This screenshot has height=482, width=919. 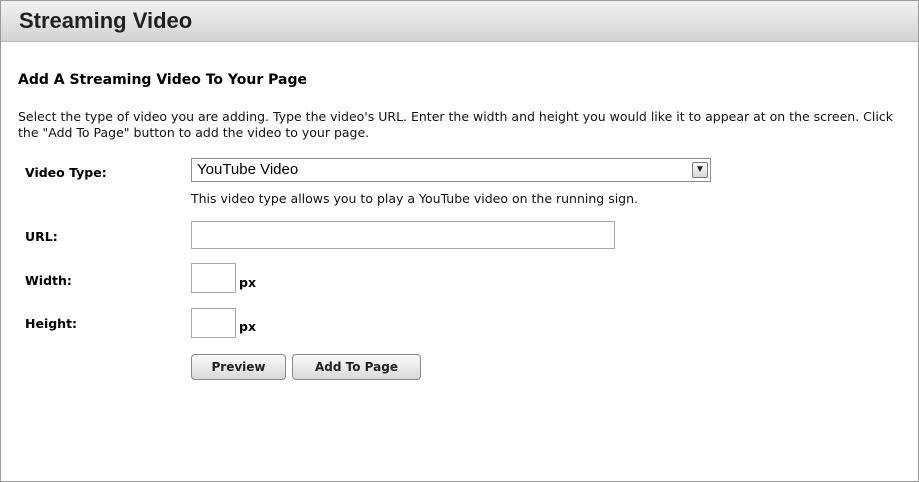 What do you see at coordinates (248, 326) in the screenshot?
I see `height-unit: px` at bounding box center [248, 326].